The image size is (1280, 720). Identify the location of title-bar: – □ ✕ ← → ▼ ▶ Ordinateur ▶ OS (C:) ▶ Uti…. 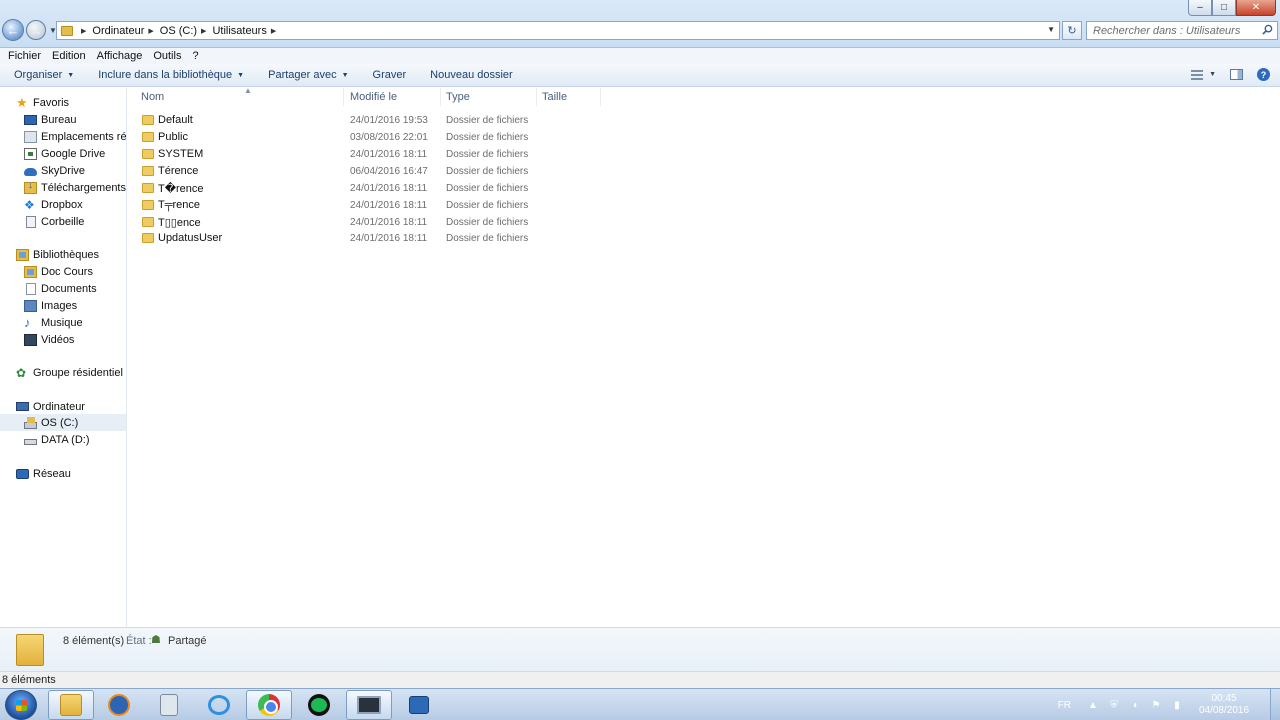
(640, 24).